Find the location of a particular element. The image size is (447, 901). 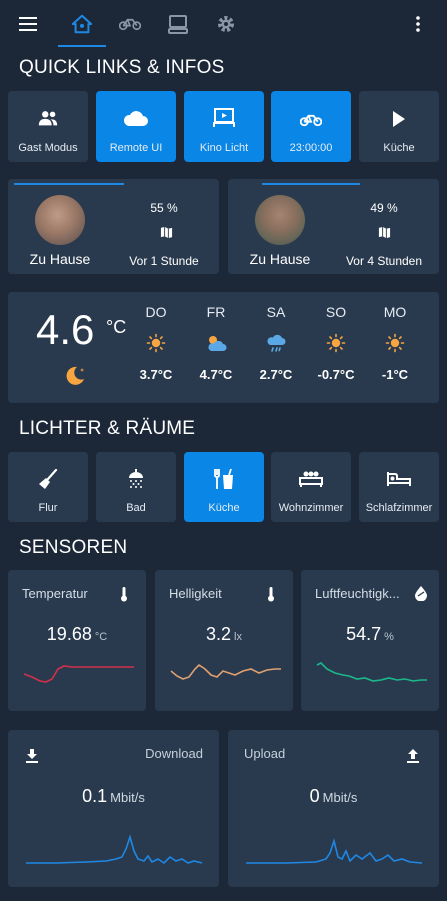

more-vert-icon is located at coordinates (418, 24).